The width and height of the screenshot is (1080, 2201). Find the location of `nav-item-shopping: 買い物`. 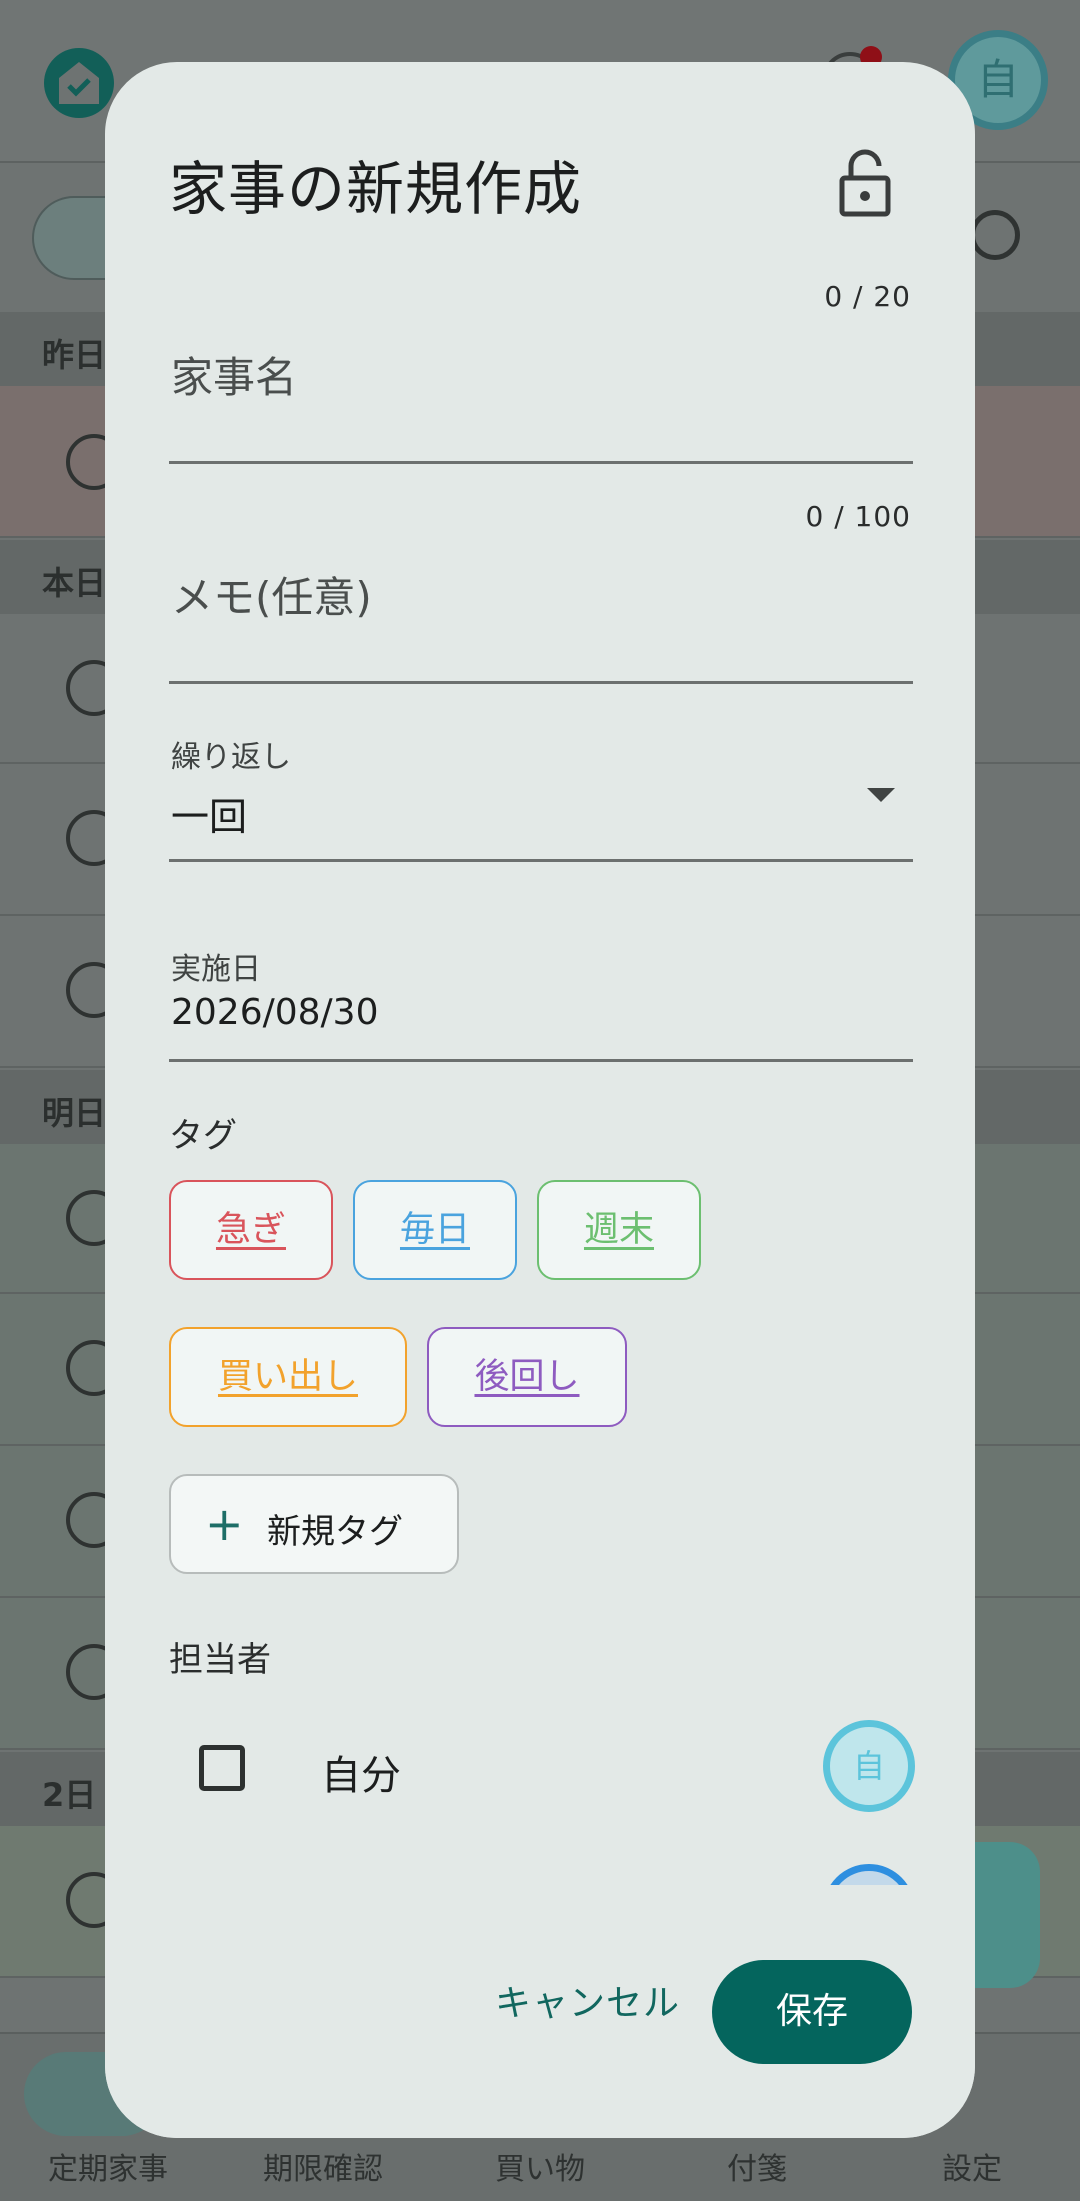

nav-item-shopping: 買い物 is located at coordinates (540, 2166).